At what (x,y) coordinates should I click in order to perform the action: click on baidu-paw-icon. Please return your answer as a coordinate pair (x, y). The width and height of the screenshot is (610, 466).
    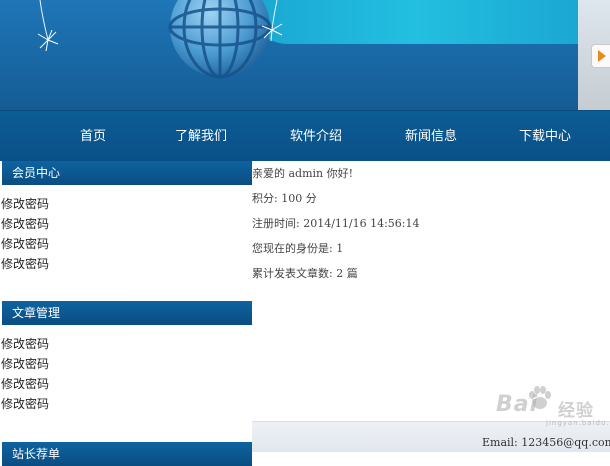
    Looking at the image, I should click on (540, 397).